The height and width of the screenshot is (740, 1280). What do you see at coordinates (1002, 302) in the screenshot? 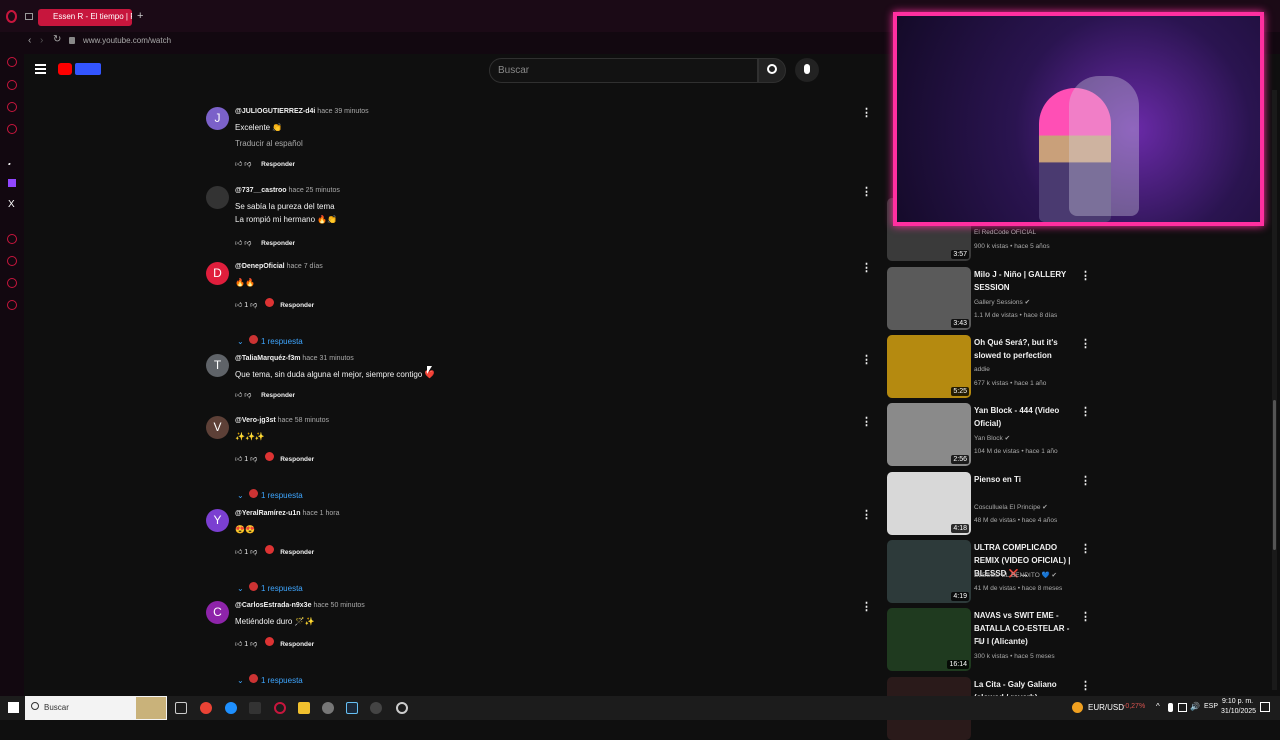
I see `video-channel: Gallery Sessions ✔` at bounding box center [1002, 302].